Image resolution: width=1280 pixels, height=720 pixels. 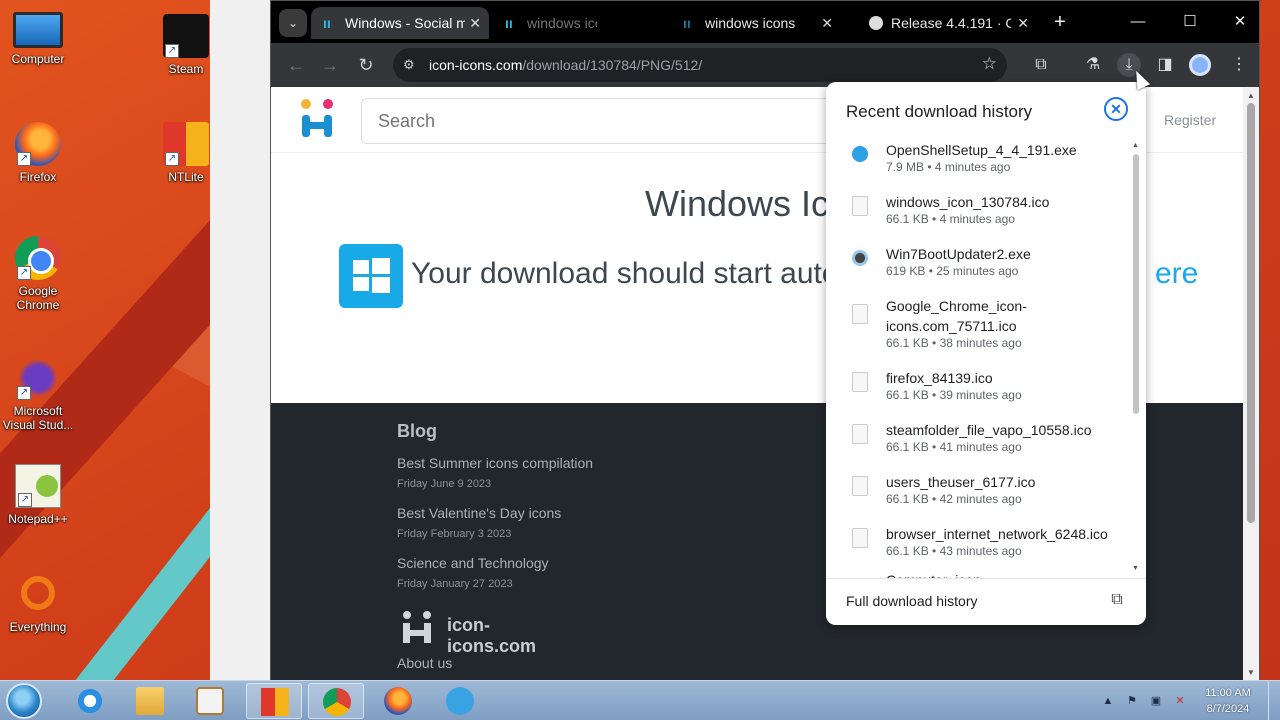 I want to click on minimize-button: —, so click(x=1138, y=22).